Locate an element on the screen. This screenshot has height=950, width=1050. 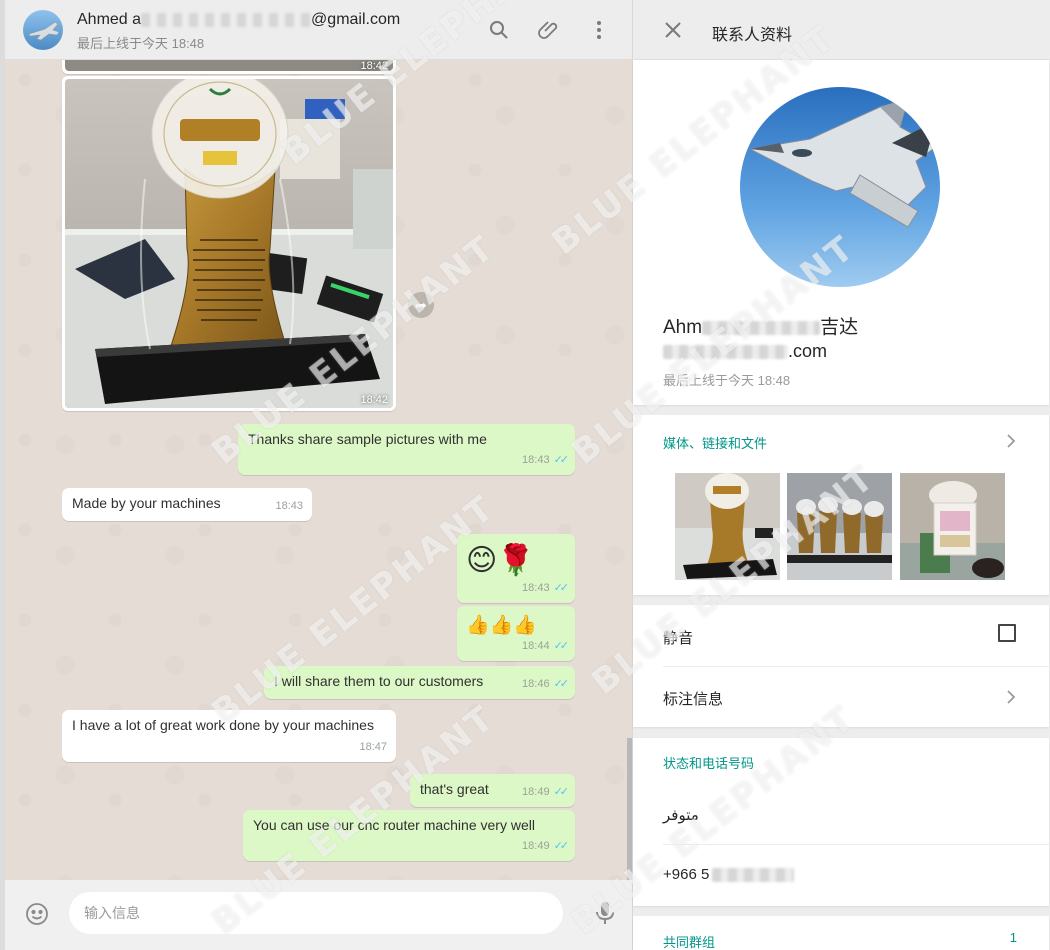
message-emoji: 👍👍👍 is located at coordinates (501, 625).